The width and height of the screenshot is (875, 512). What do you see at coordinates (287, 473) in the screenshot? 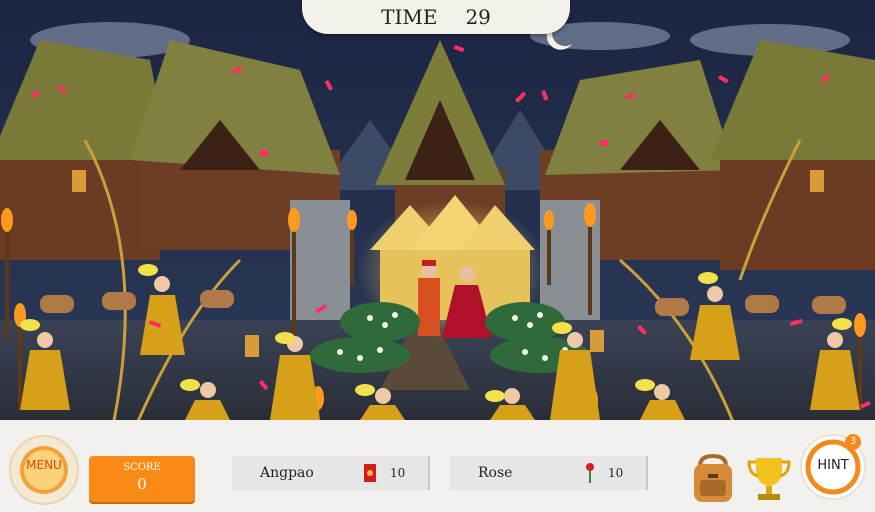
I see `item-name: Angpao` at bounding box center [287, 473].